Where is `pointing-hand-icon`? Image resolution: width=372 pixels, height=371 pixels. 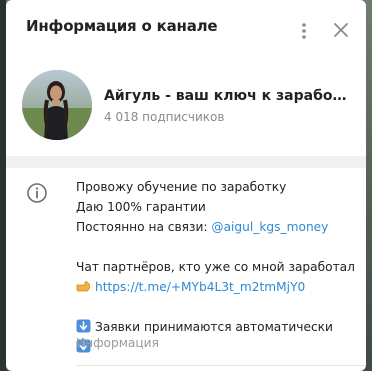 pointing-hand-icon is located at coordinates (83, 286).